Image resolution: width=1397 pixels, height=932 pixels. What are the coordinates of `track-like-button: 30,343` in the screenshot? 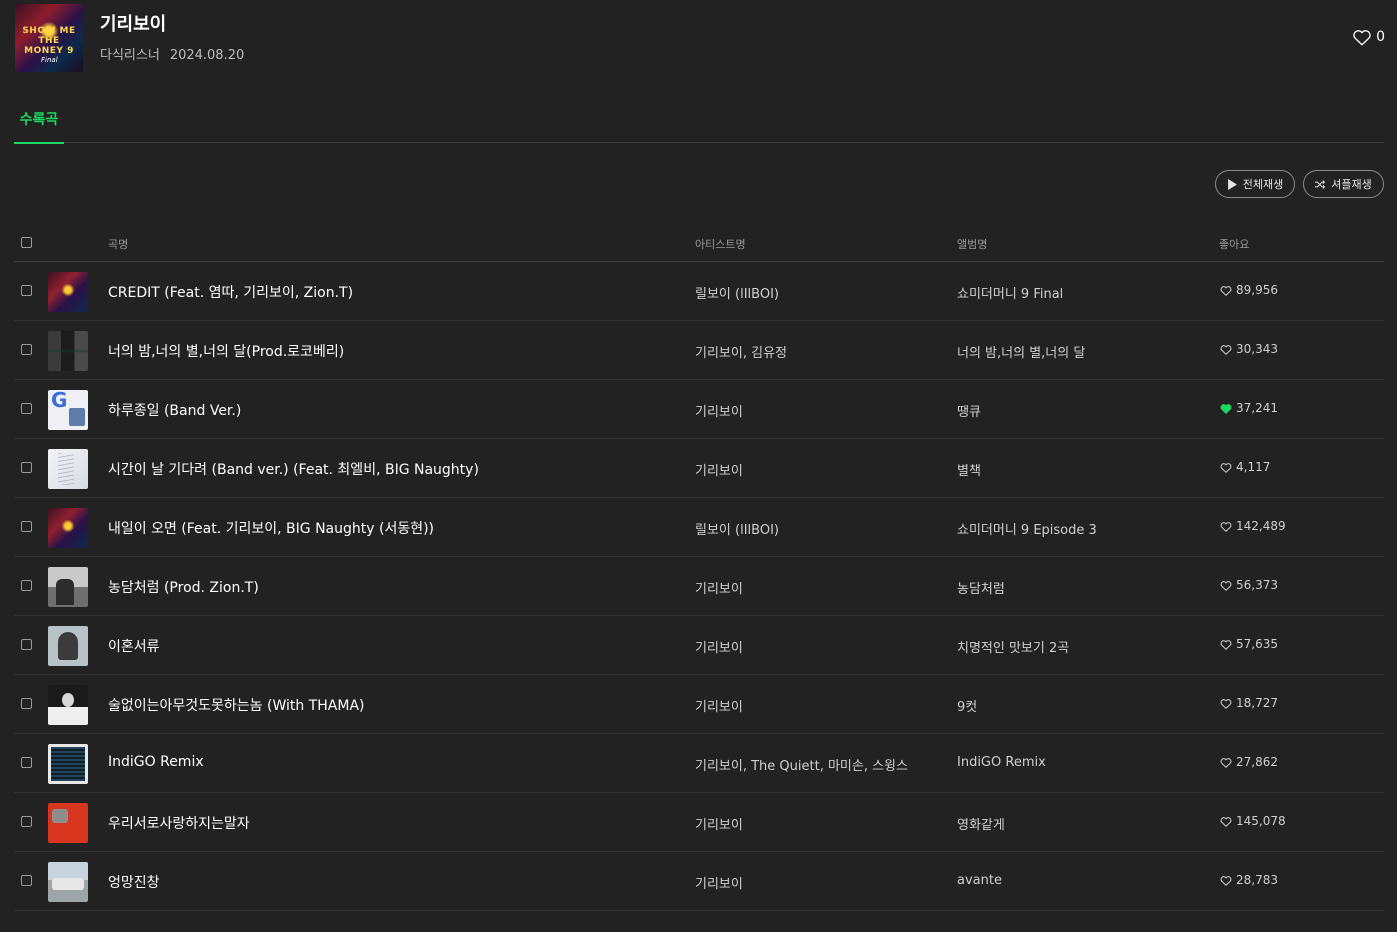 It's located at (1249, 349).